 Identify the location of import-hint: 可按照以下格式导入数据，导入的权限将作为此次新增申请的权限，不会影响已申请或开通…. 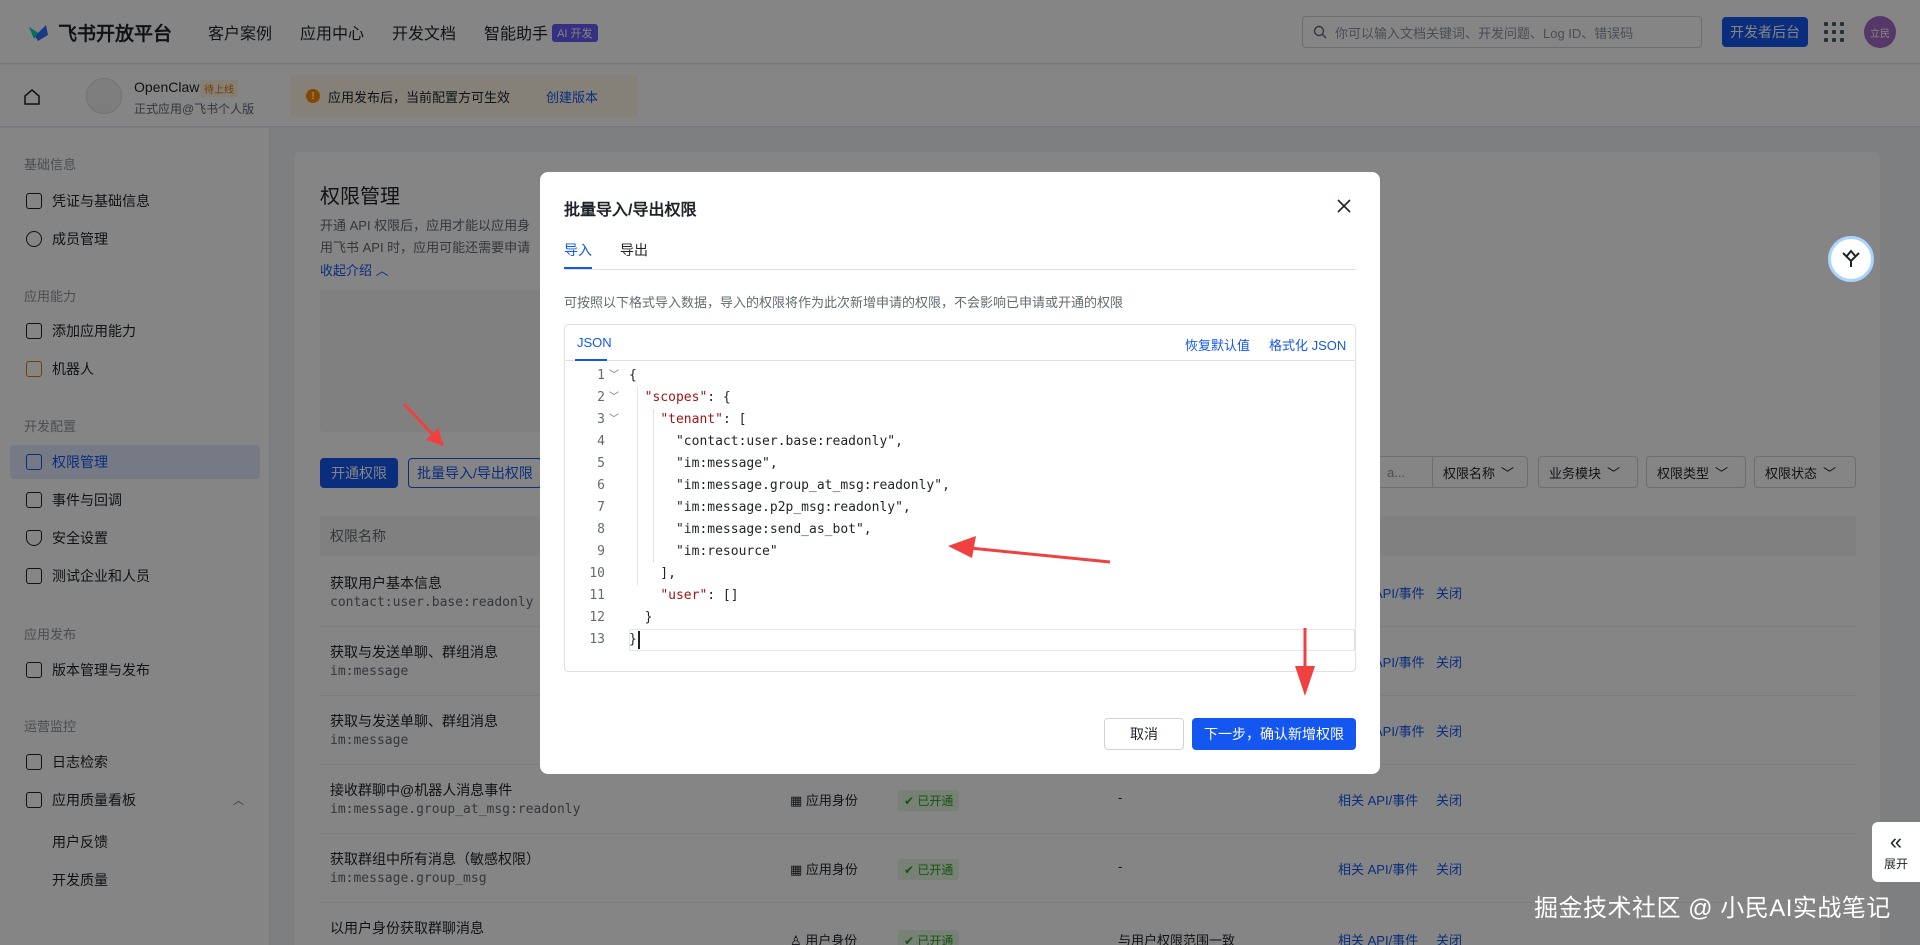
(844, 302).